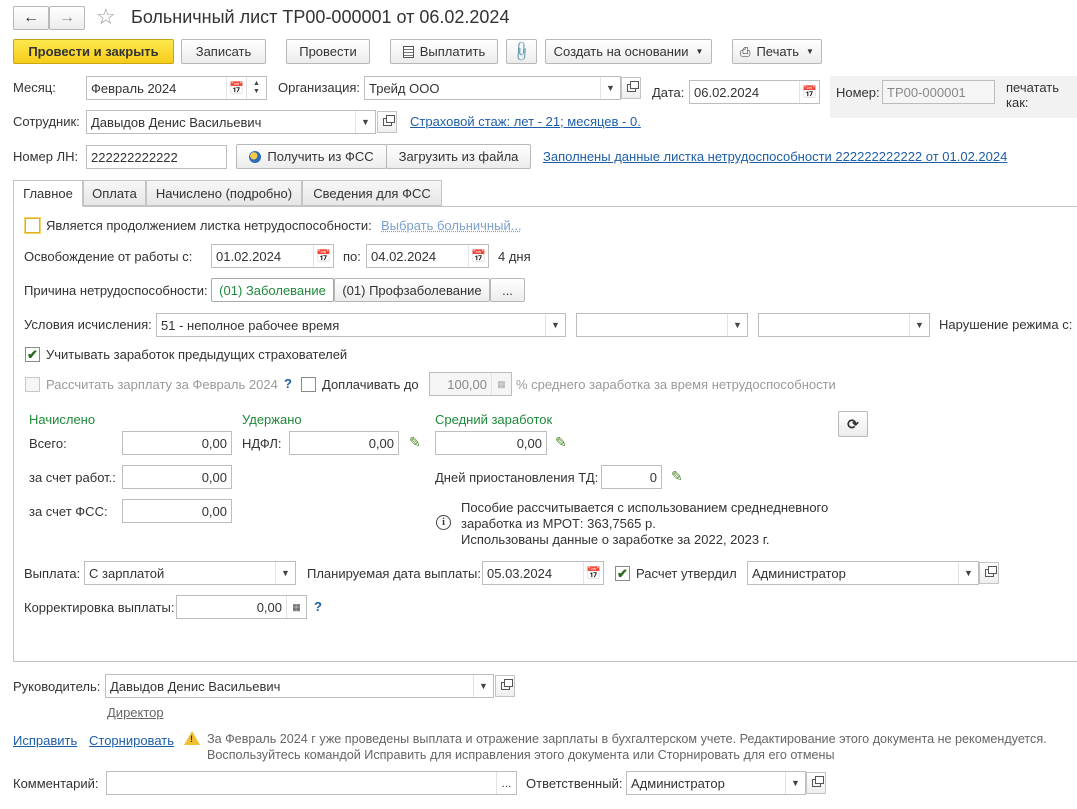 Image resolution: width=1077 pixels, height=809 pixels. I want to click on payout-field: С зарплатой ▼, so click(190, 573).